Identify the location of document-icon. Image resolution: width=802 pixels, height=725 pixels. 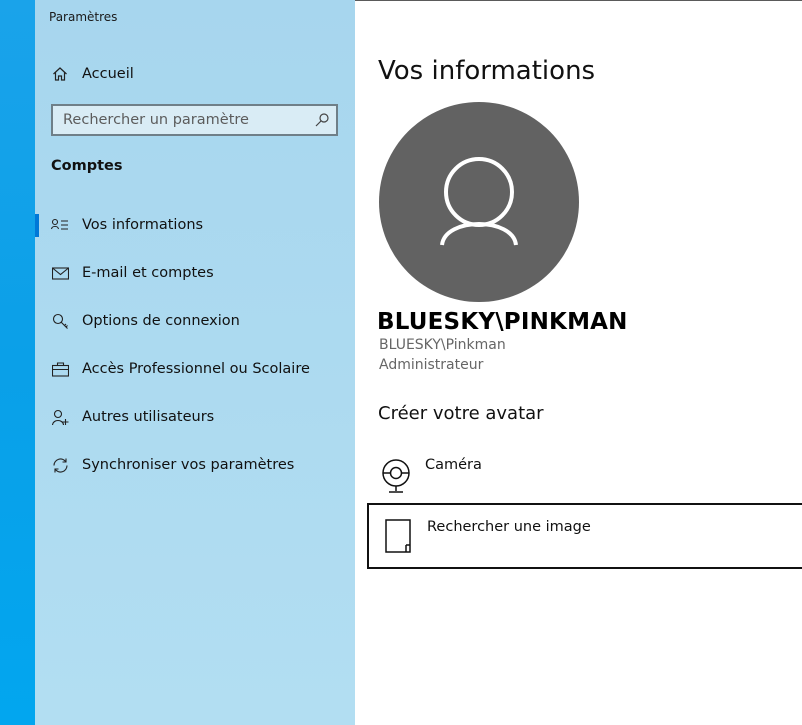
(399, 539).